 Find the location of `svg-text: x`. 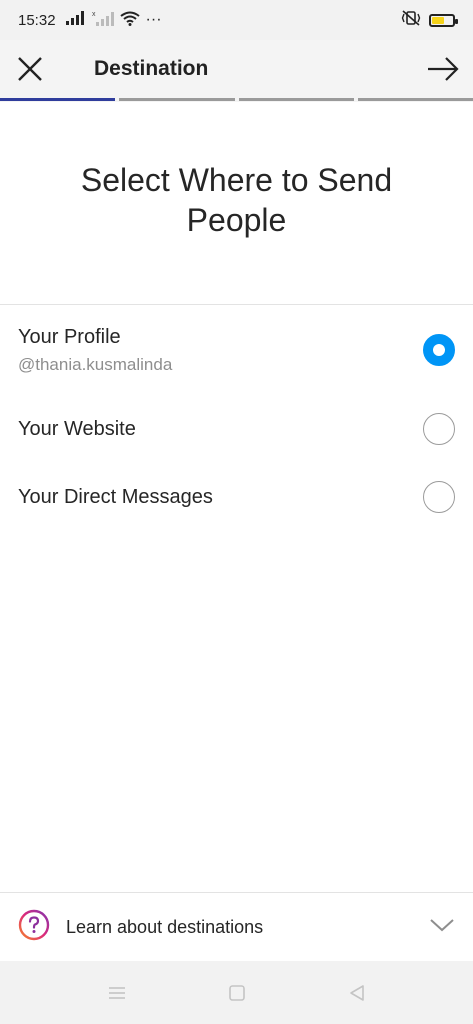

svg-text: x is located at coordinates (94, 14).